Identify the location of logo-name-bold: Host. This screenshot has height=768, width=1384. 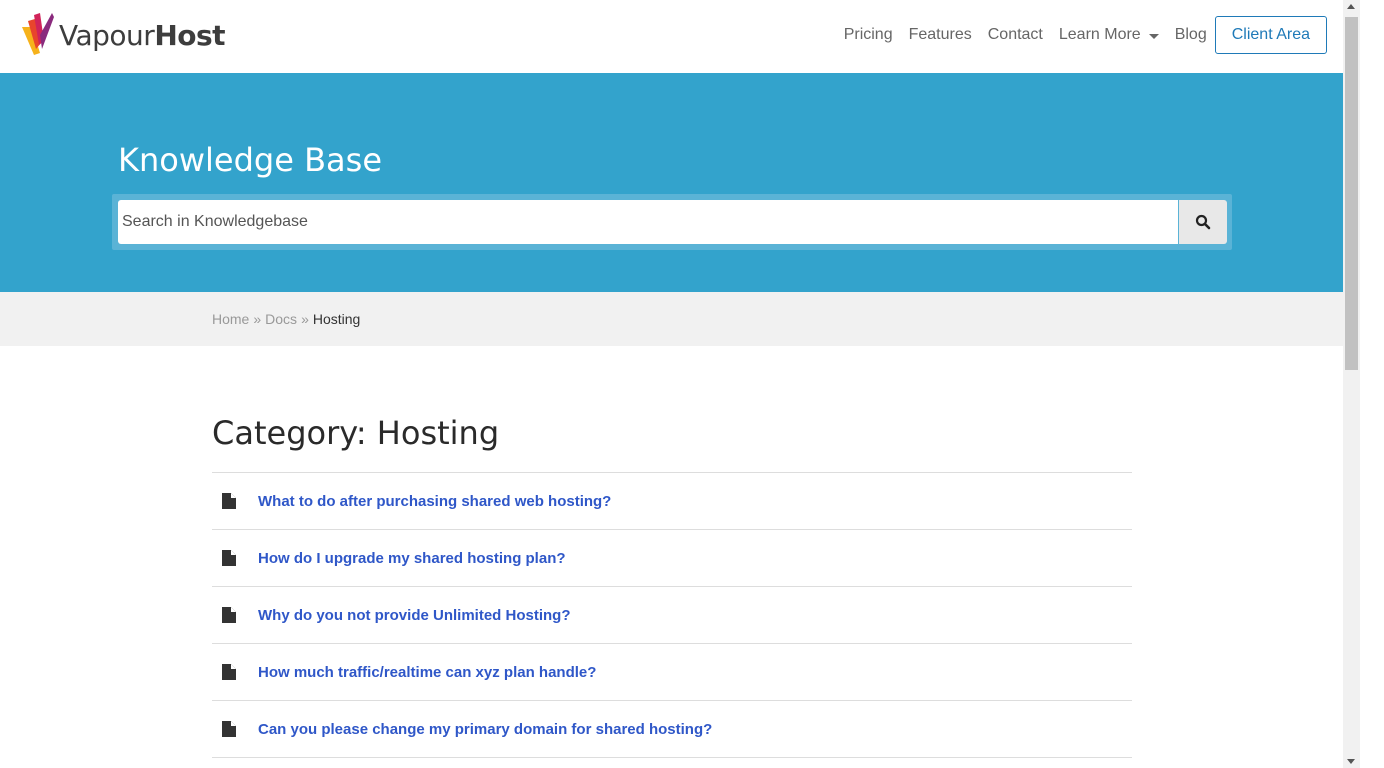
(190, 35).